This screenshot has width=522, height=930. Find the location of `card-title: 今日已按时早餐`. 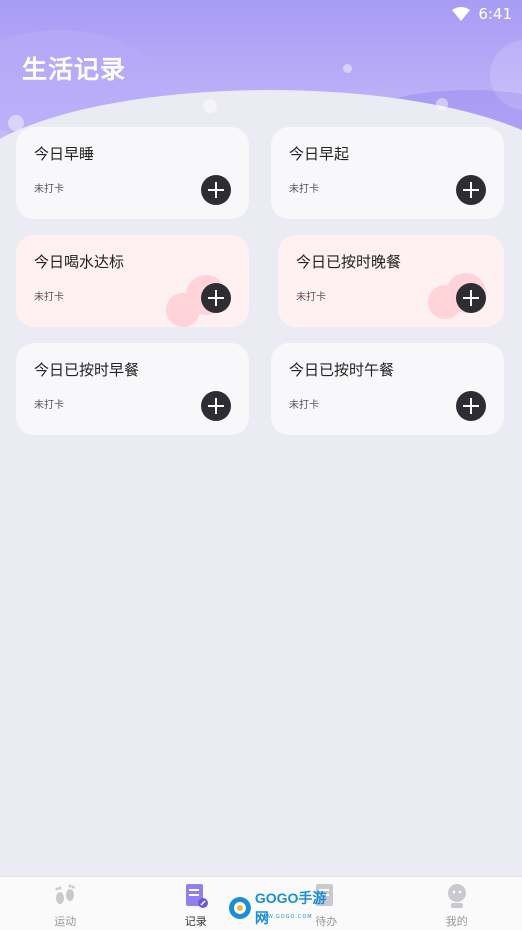

card-title: 今日已按时早餐 is located at coordinates (87, 370).